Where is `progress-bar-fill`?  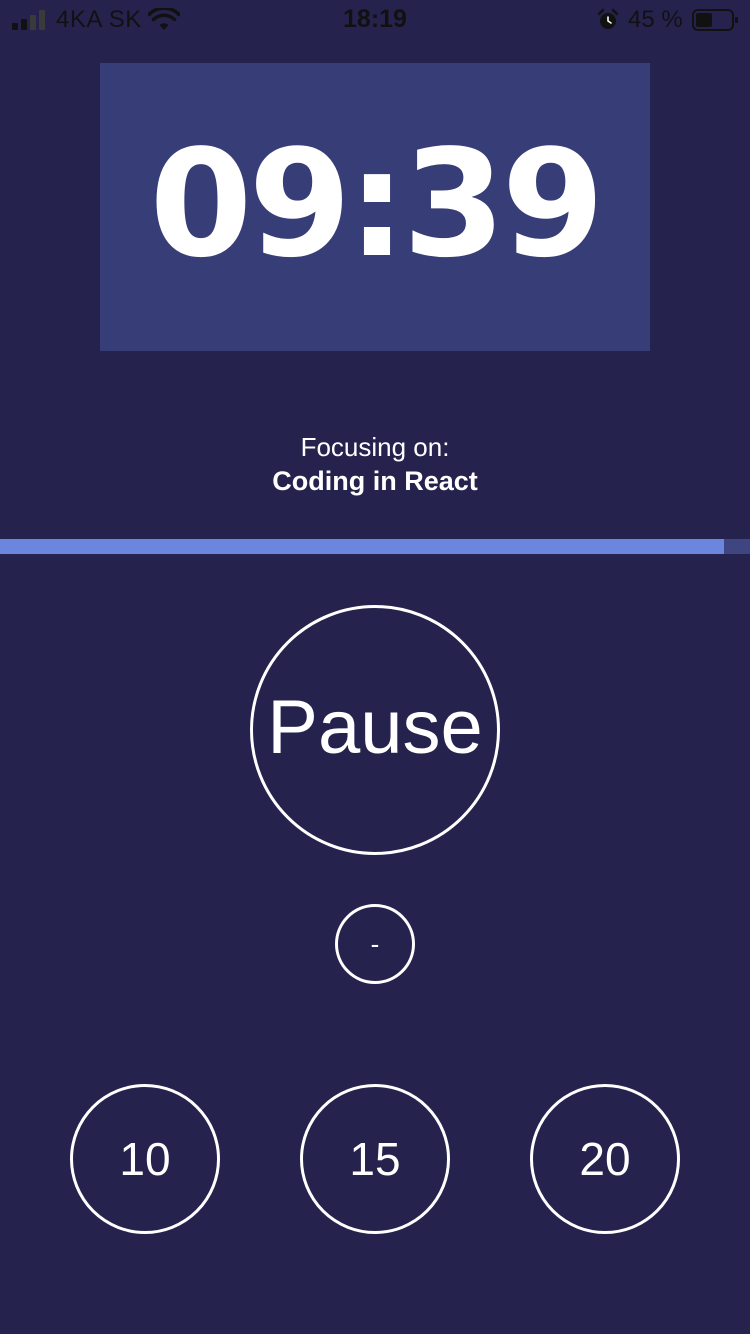 progress-bar-fill is located at coordinates (362, 546).